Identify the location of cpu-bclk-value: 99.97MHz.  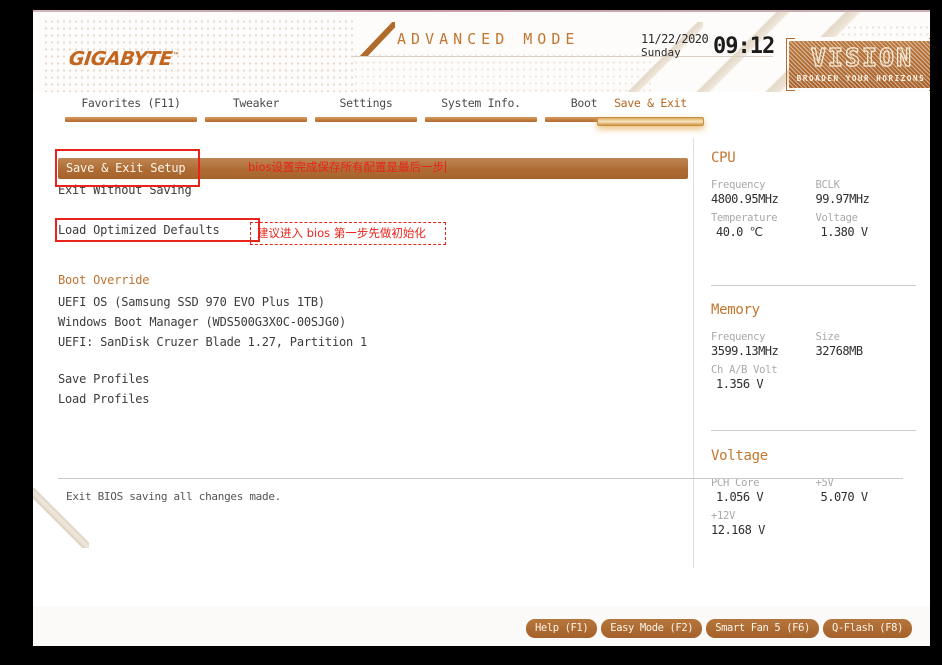
(842, 199).